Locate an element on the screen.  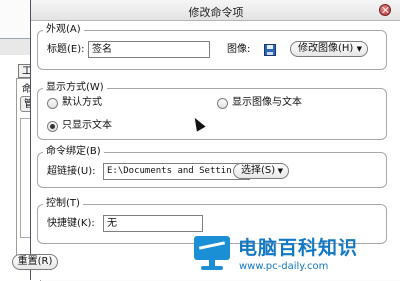
select-button-label: 选择(S) is located at coordinates (258, 170).